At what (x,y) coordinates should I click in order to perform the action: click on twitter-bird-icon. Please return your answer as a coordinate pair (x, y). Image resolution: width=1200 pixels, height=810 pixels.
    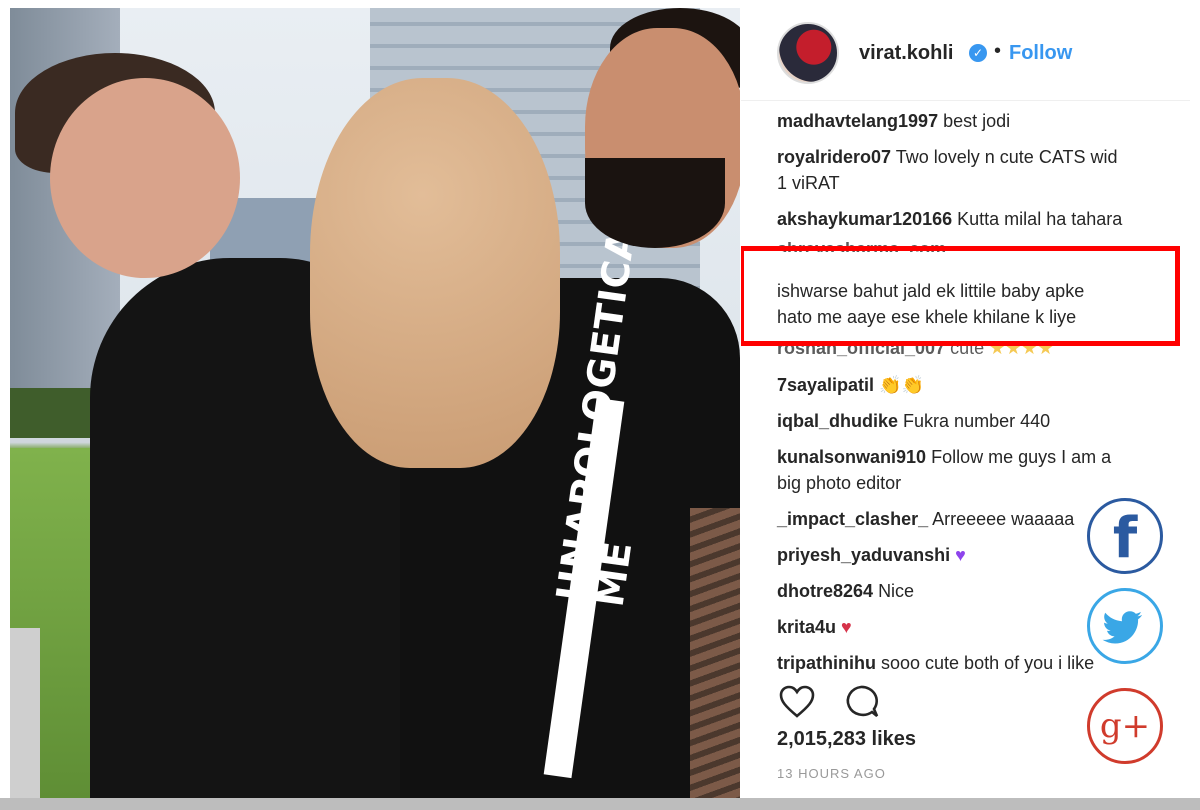
    Looking at the image, I should click on (1122, 627).